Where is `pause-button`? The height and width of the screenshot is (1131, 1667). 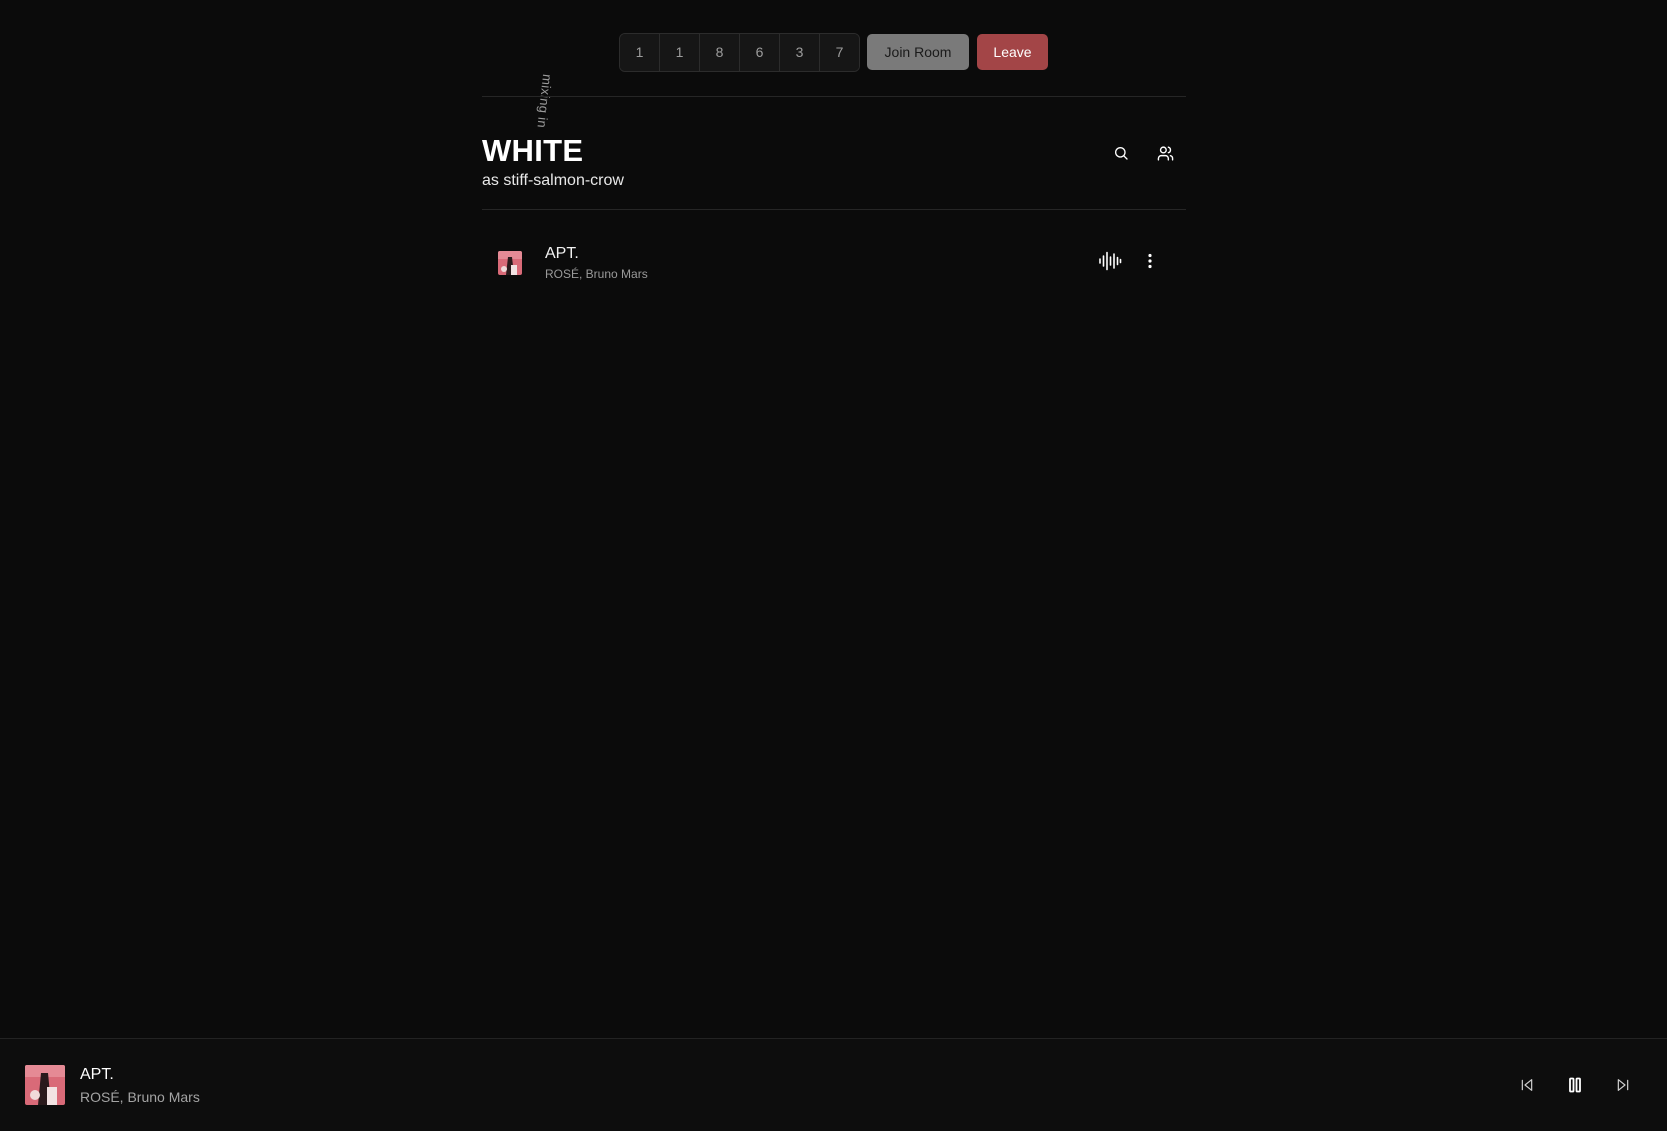
pause-button is located at coordinates (1575, 1085).